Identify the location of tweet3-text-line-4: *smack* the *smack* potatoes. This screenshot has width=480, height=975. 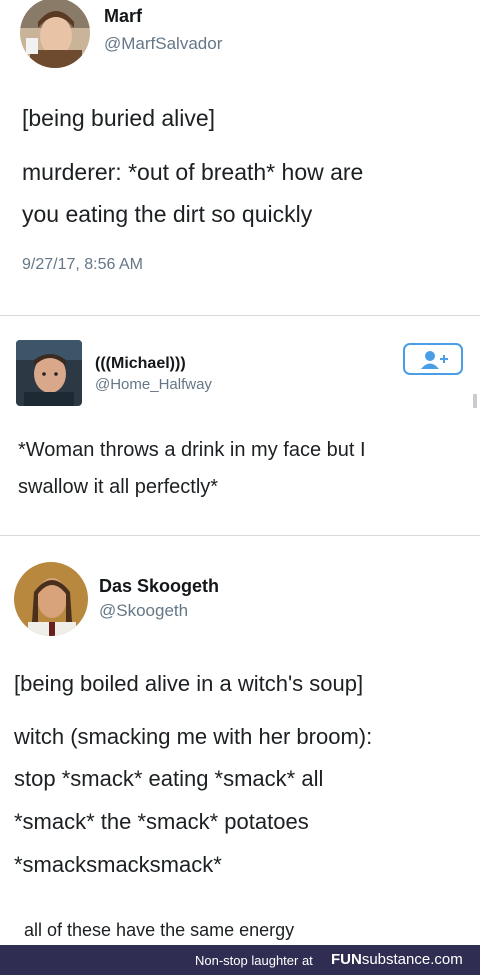
(161, 821).